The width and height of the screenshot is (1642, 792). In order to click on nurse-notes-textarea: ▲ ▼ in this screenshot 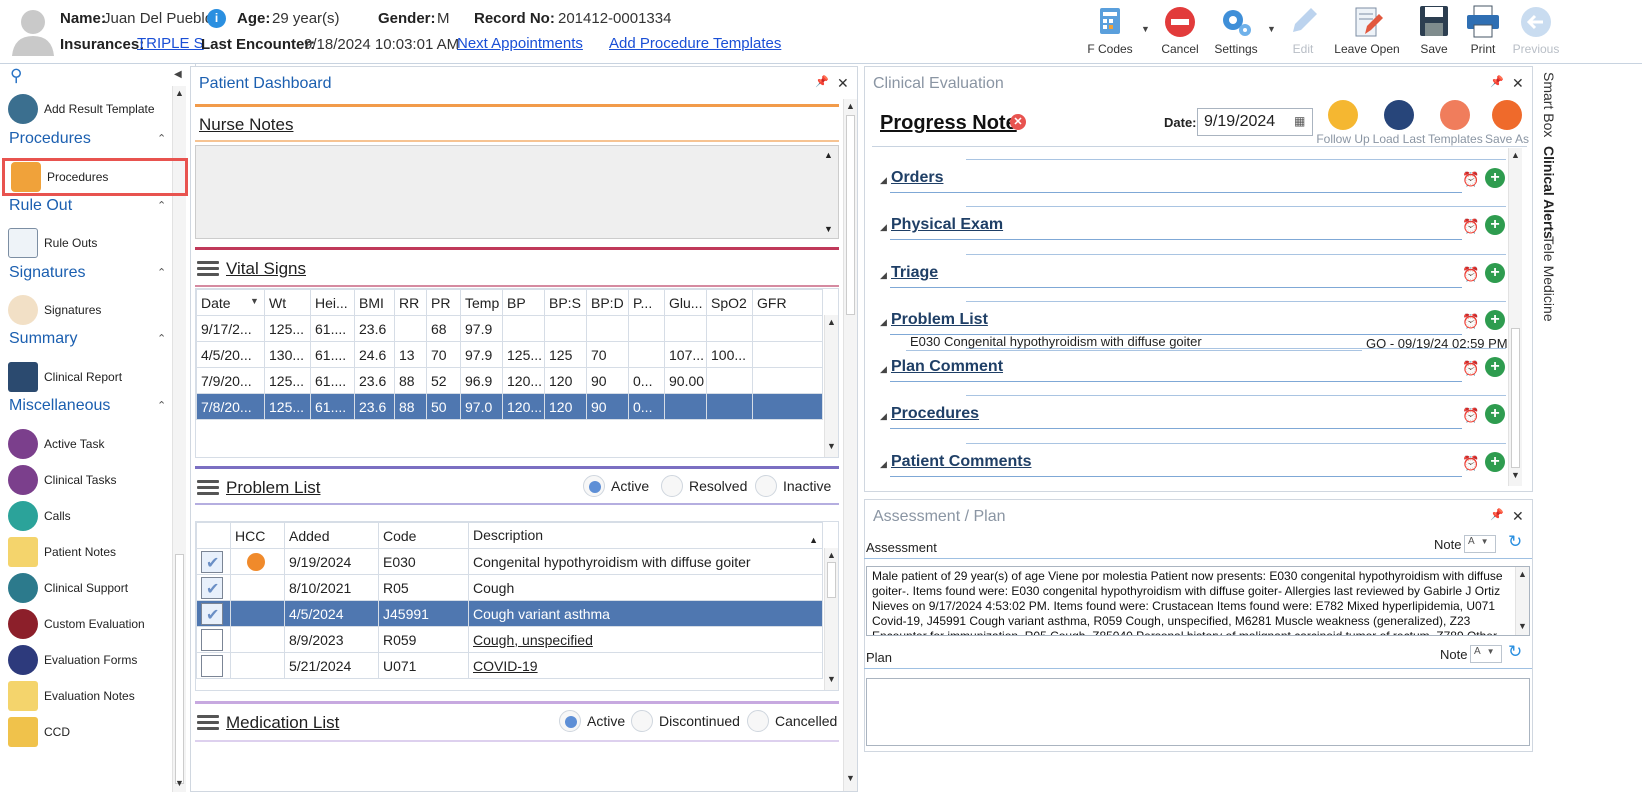, I will do `click(517, 192)`.